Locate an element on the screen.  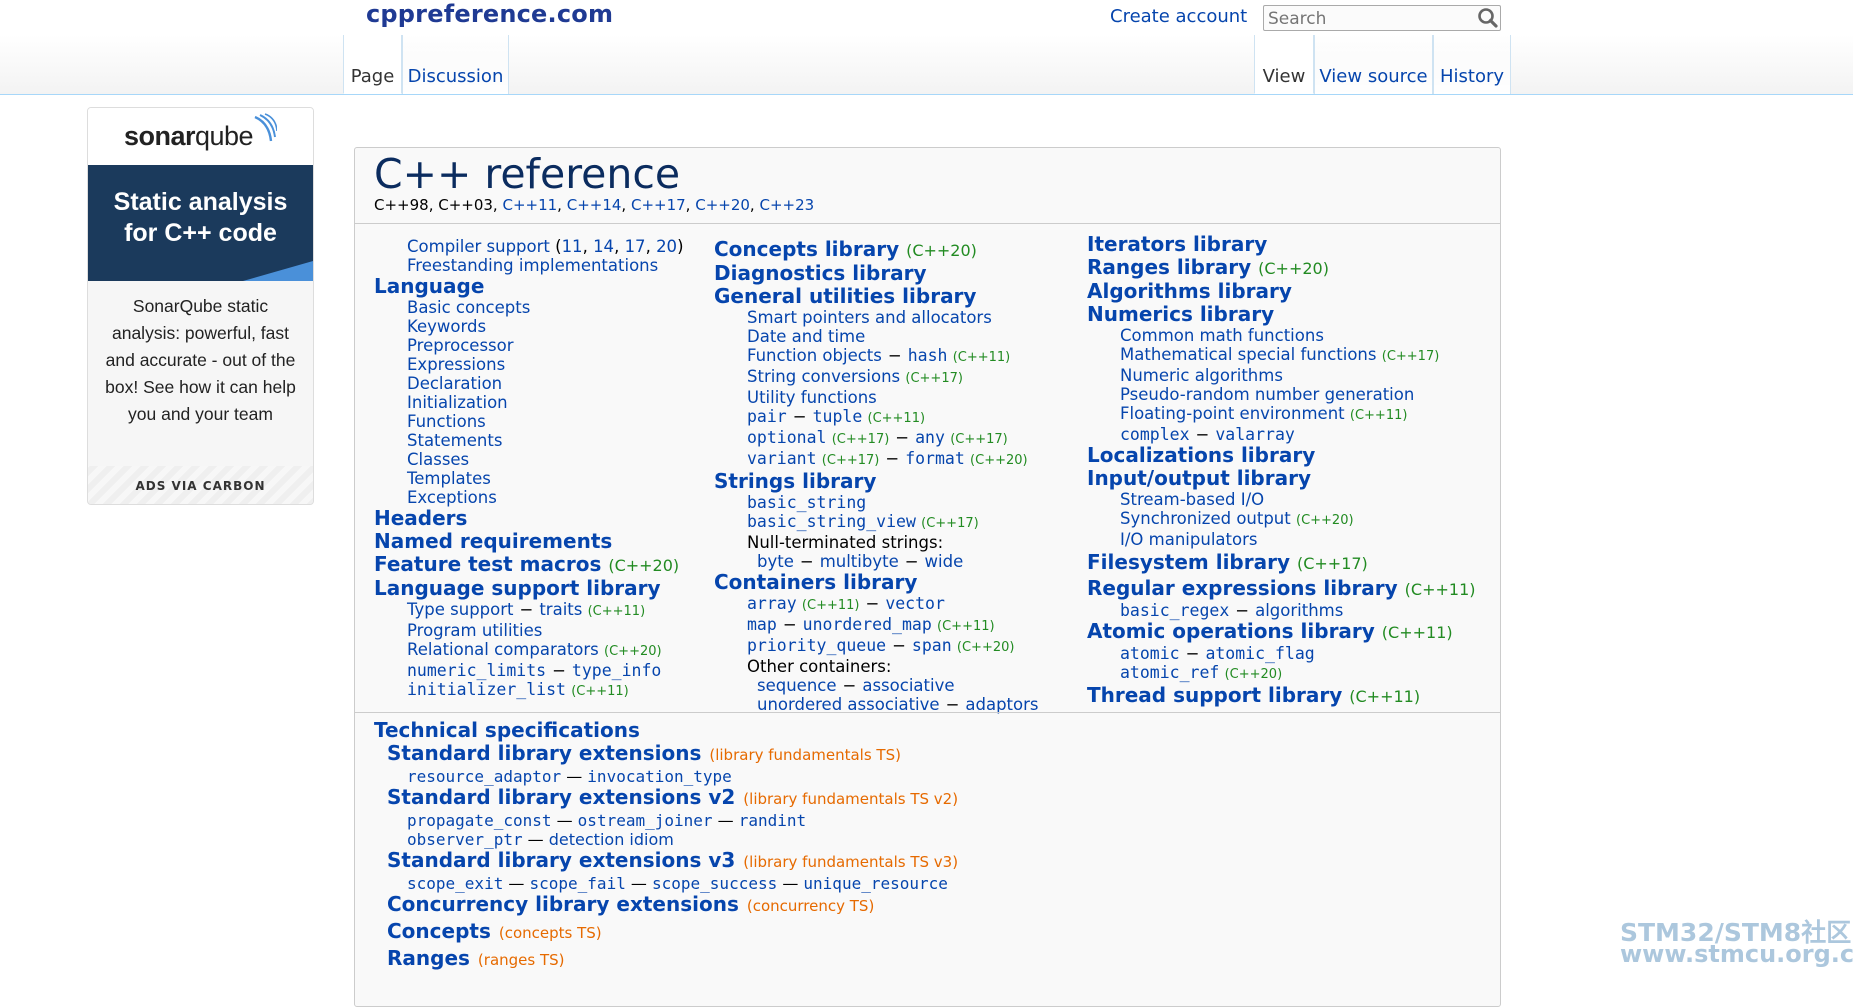
create-account-link: Create account is located at coordinates (1178, 16).